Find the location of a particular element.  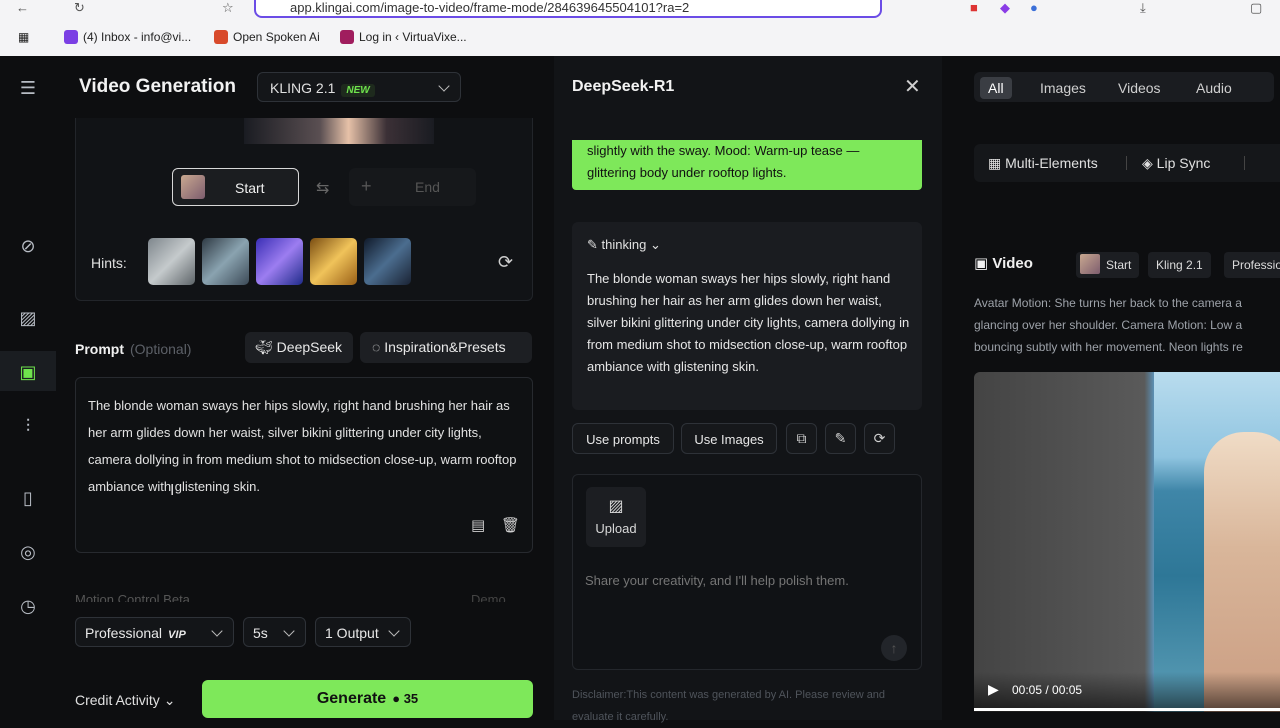

extension-icon: ● is located at coordinates (1034, 7).